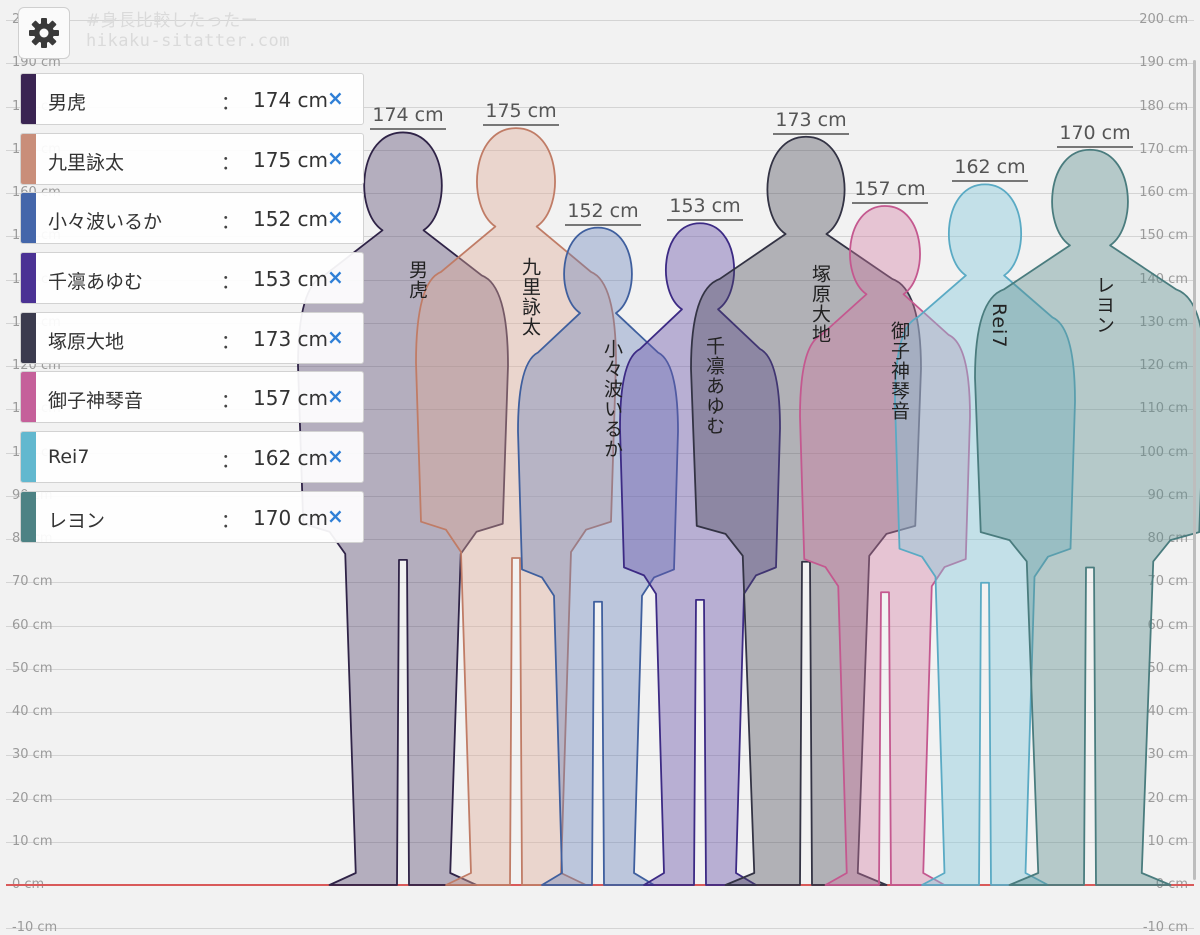 This screenshot has height=935, width=1200. I want to click on gear-icon, so click(44, 33).